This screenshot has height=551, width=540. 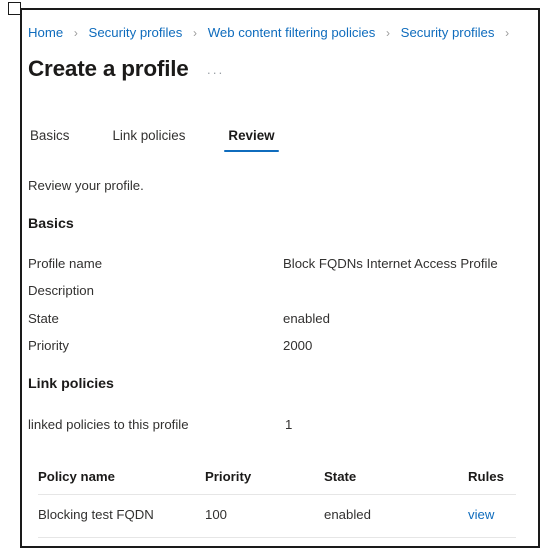 I want to click on basics-value-priority: 2000, so click(x=298, y=345).